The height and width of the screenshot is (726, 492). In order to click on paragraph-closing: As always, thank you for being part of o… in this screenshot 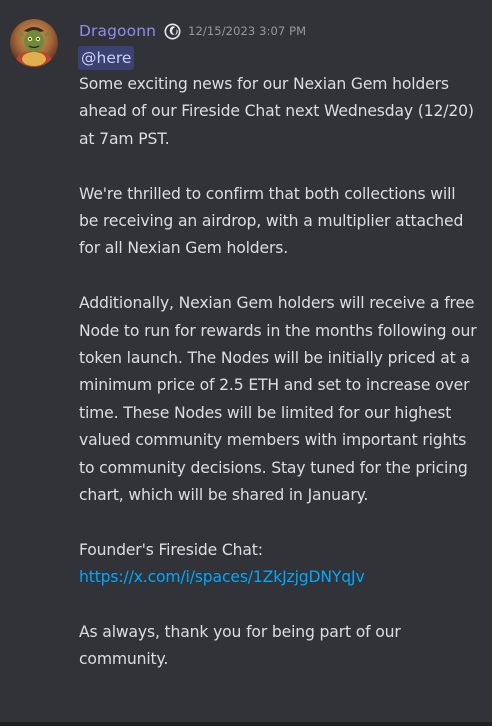, I will do `click(240, 646)`.